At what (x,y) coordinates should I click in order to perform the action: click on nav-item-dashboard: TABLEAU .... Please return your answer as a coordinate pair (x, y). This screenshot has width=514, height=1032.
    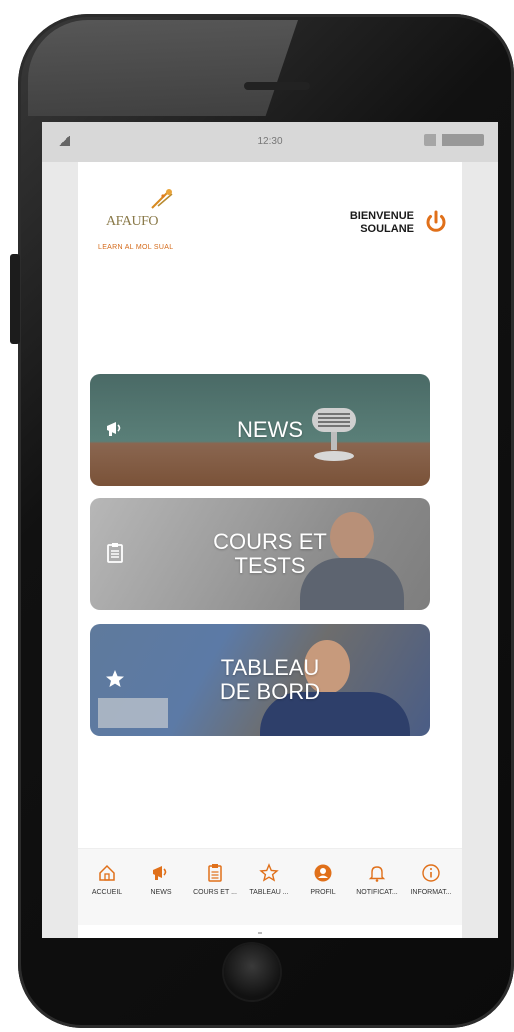
    Looking at the image, I should click on (269, 885).